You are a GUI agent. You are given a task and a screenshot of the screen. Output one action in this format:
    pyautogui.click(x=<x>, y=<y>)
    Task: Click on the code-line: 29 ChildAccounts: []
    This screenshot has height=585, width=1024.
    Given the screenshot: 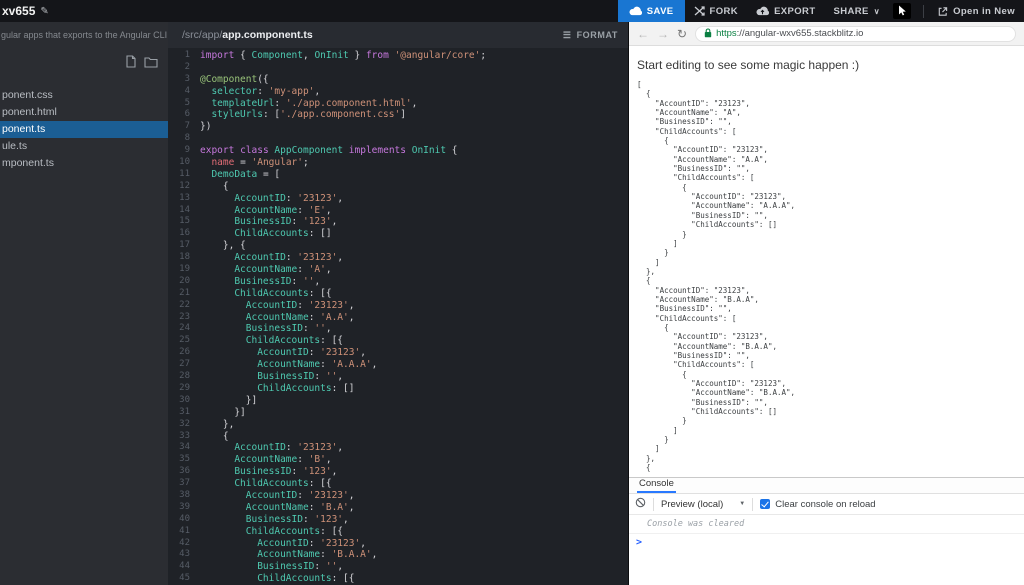 What is the action you would take?
    pyautogui.click(x=398, y=389)
    